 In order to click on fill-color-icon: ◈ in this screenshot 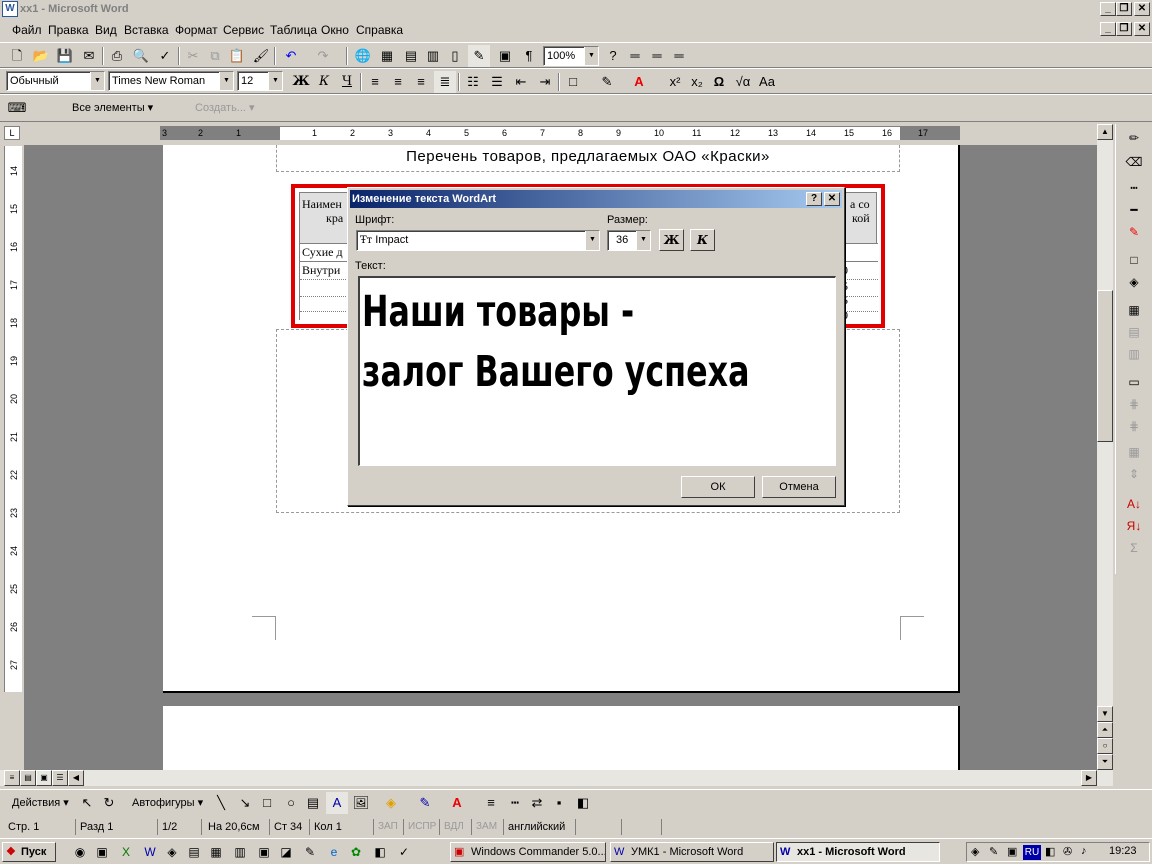, I will do `click(391, 803)`.